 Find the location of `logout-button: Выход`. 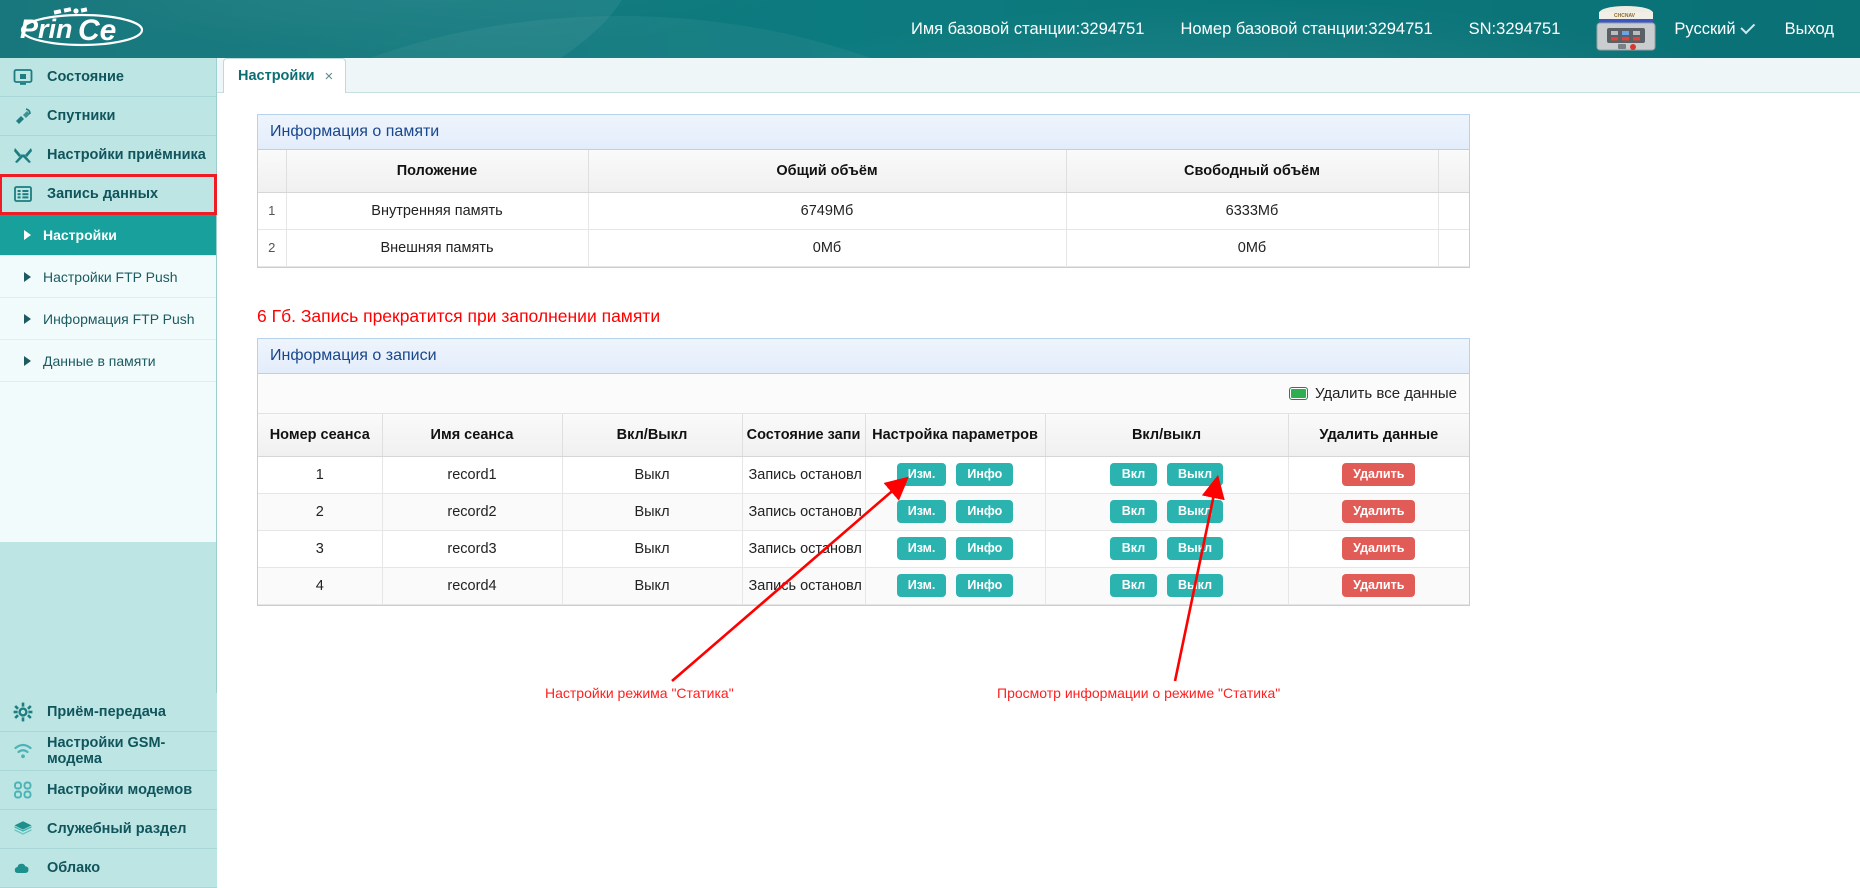

logout-button: Выход is located at coordinates (1814, 29).